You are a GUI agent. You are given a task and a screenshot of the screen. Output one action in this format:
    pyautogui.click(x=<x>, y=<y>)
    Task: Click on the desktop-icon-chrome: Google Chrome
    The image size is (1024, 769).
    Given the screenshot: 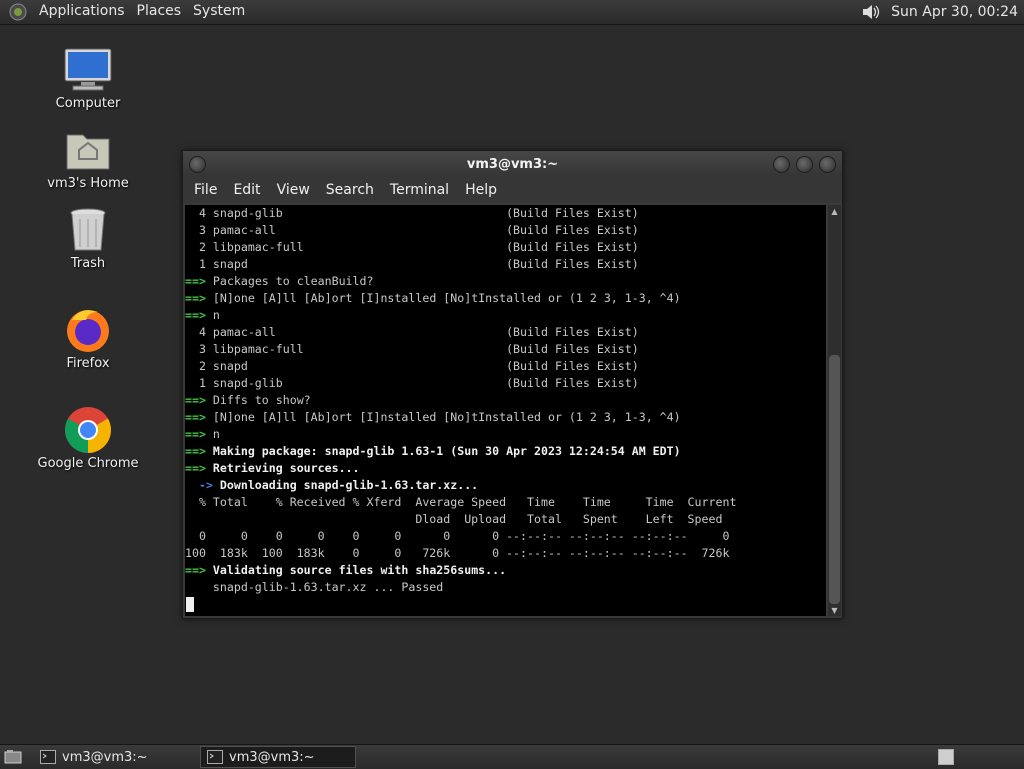 What is the action you would take?
    pyautogui.click(x=88, y=438)
    